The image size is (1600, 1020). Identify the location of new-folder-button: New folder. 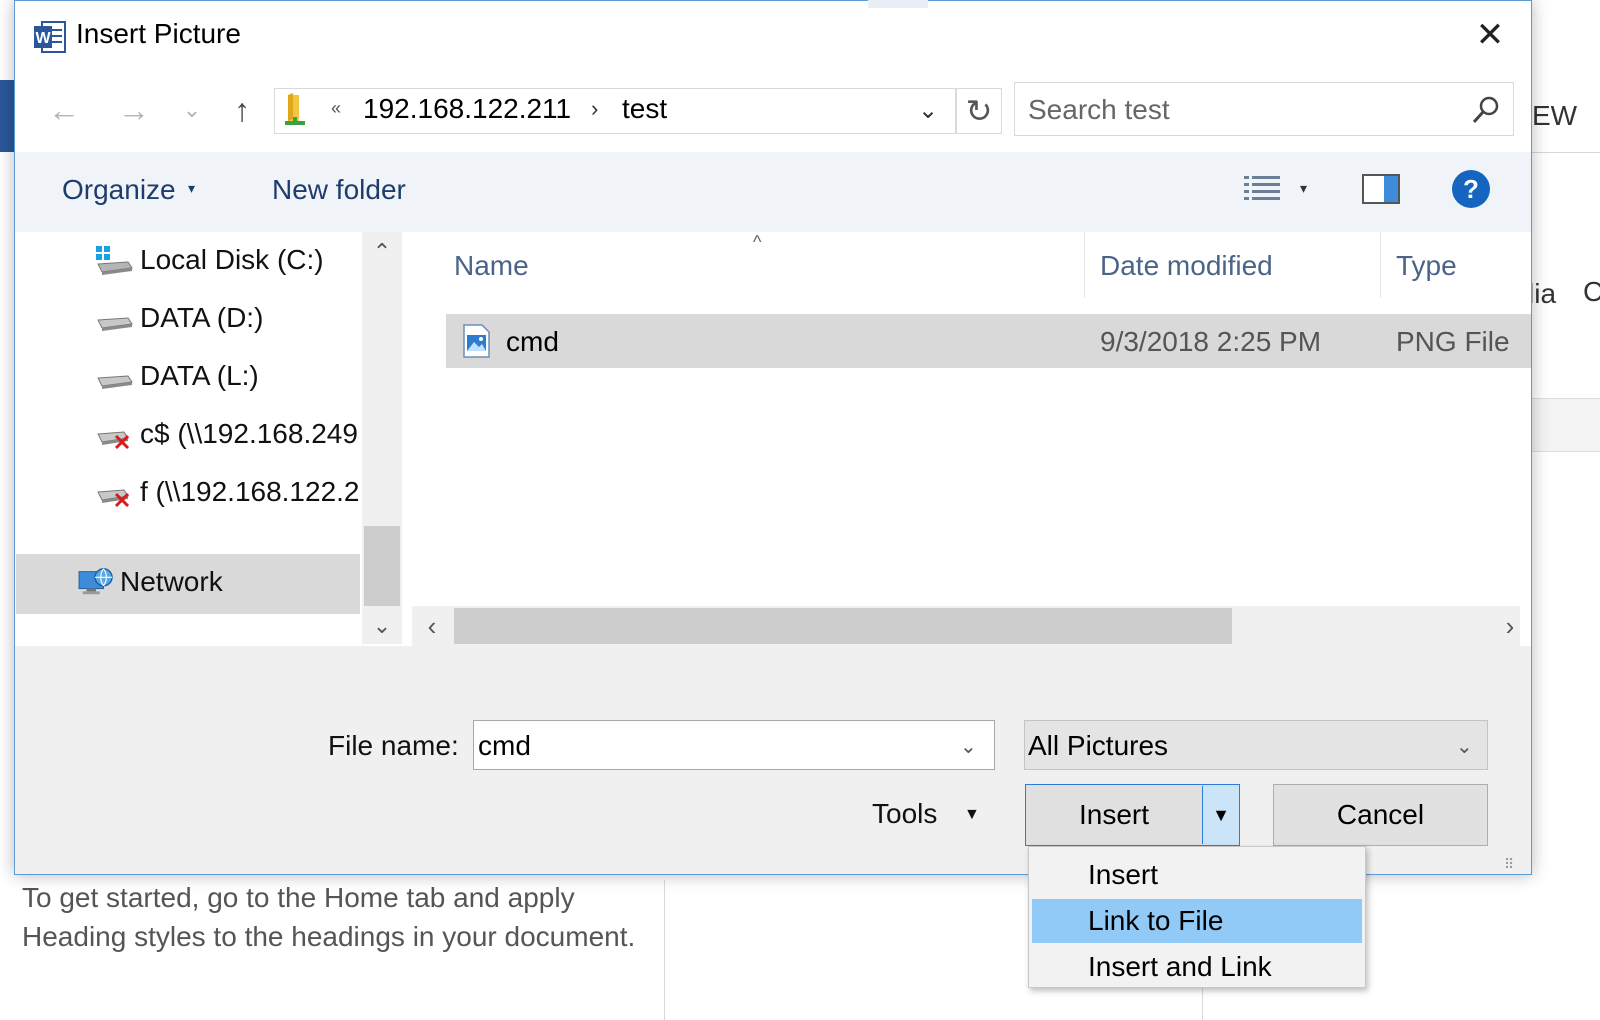
(339, 190).